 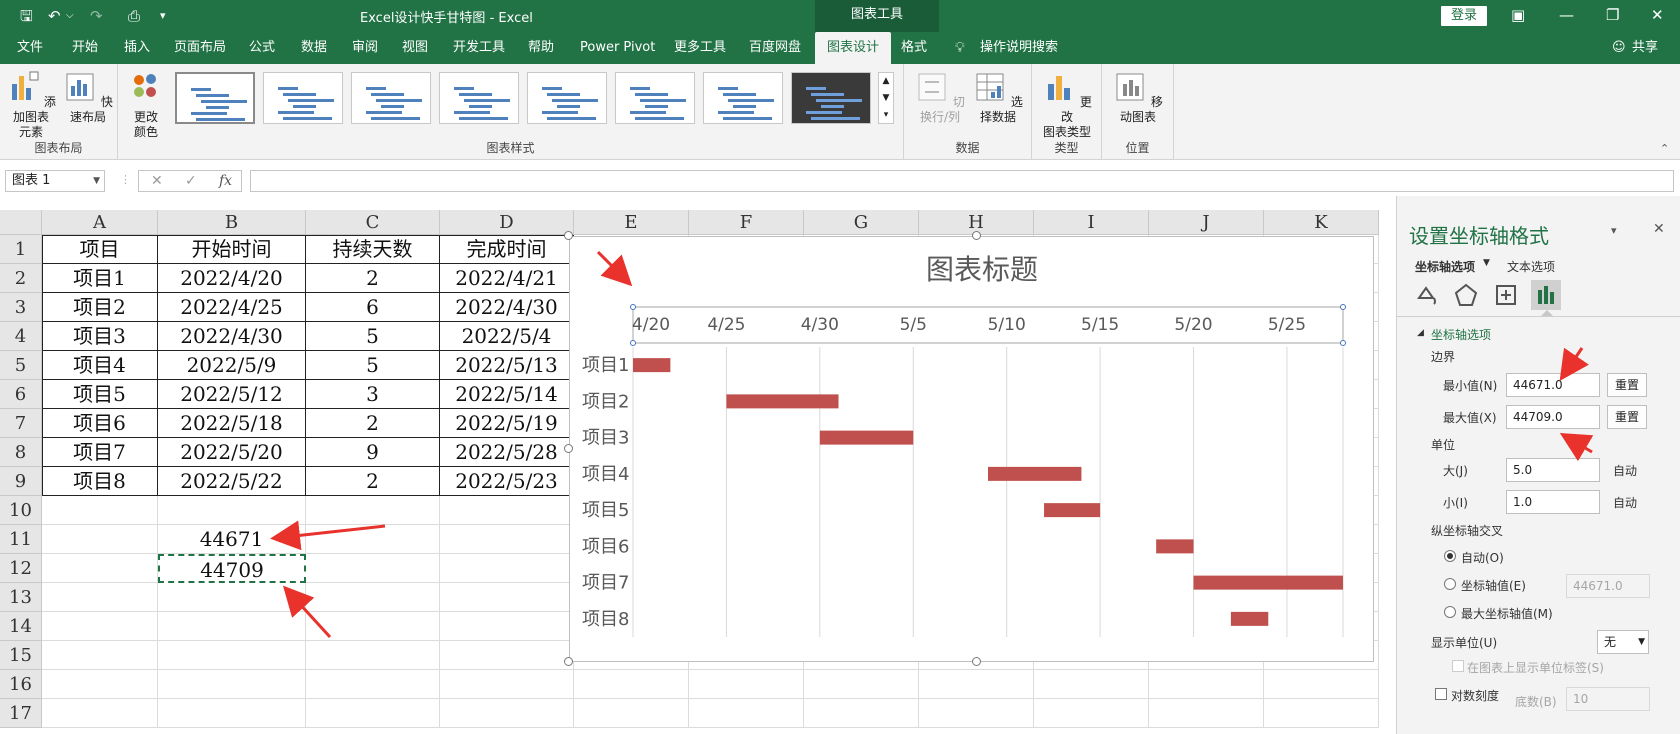 I want to click on table-cell: 2022/5/23, so click(x=507, y=481).